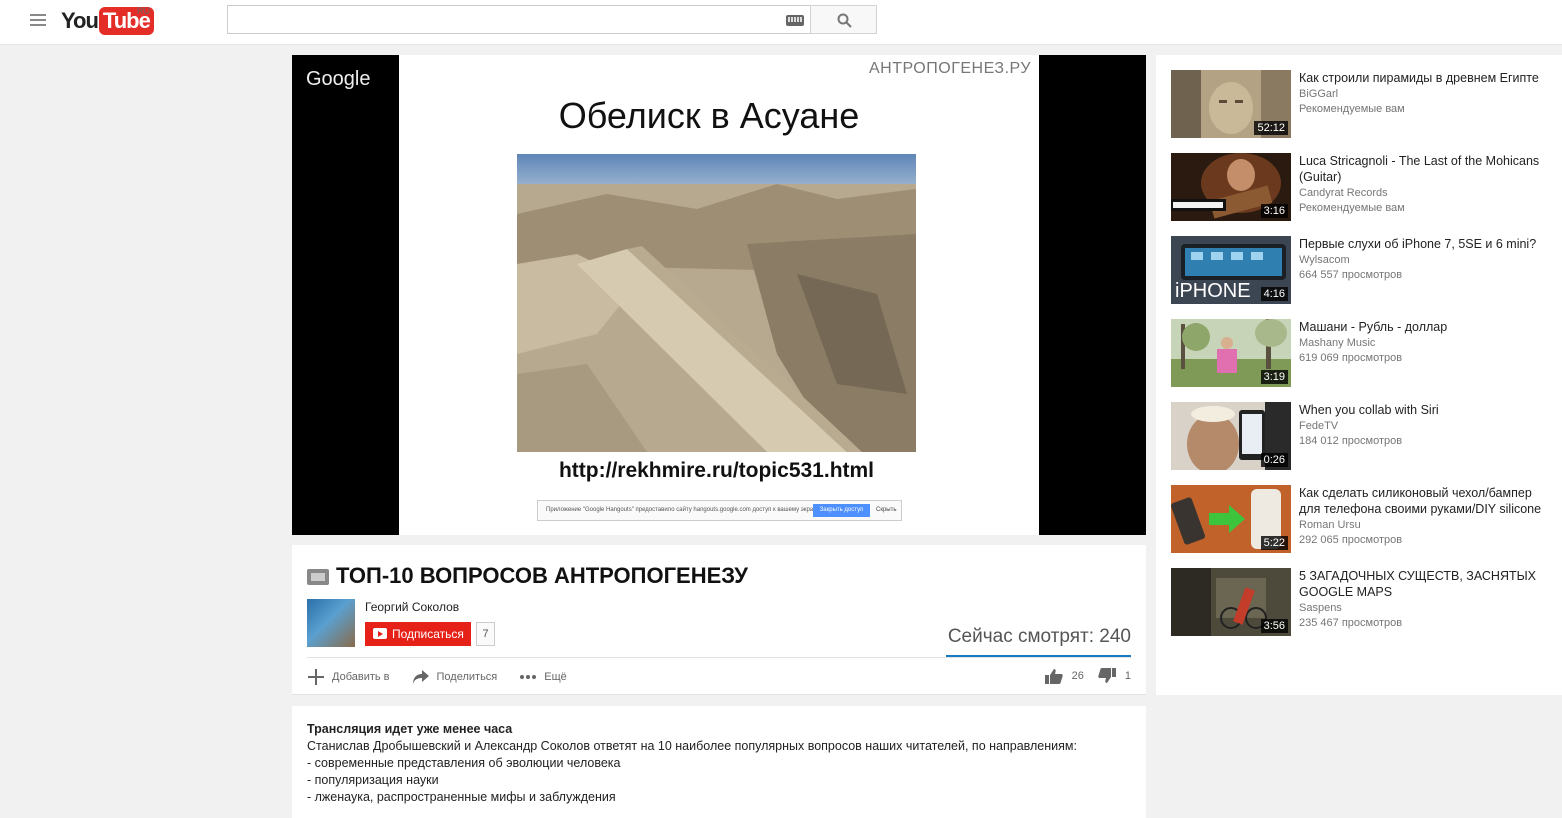  I want to click on subscribe-button: Подписаться, so click(418, 634).